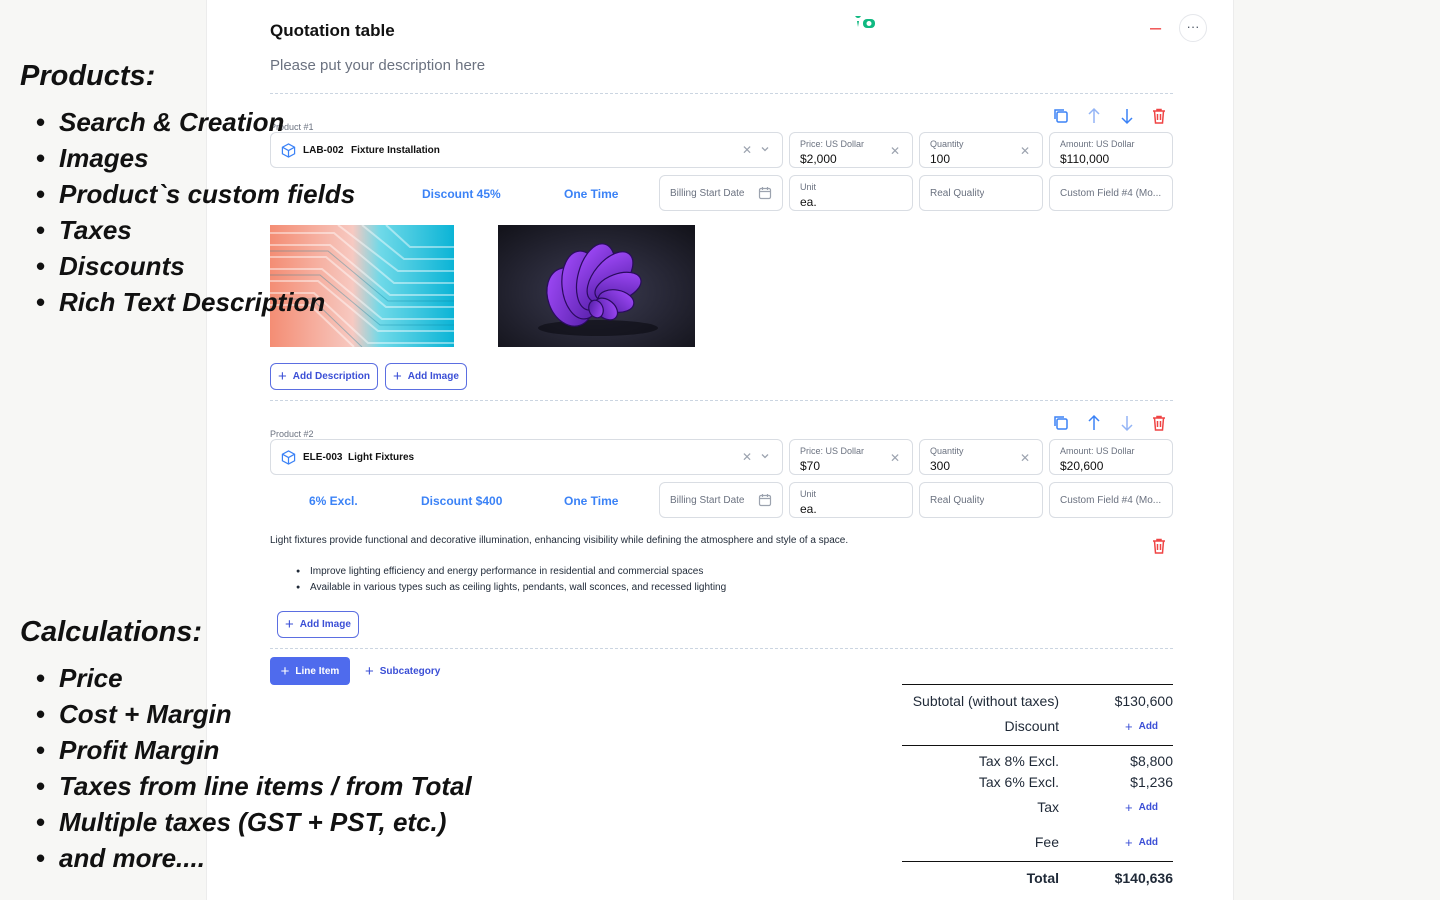  Describe the element at coordinates (332, 30) in the screenshot. I see `quotation-table-title: Quotation table` at that location.